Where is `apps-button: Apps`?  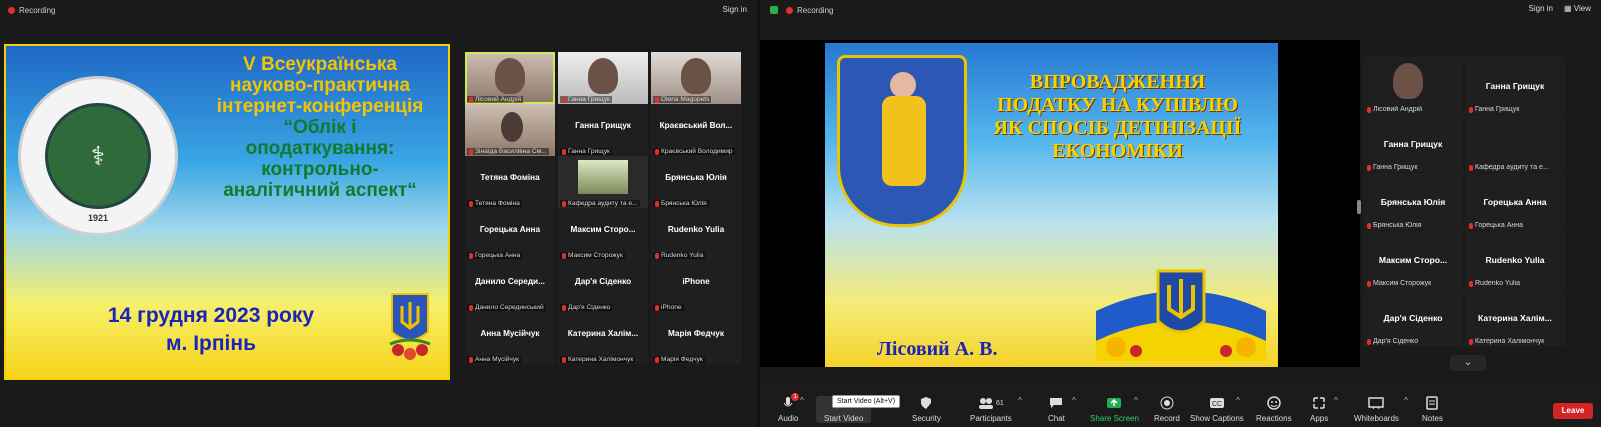 apps-button: Apps is located at coordinates (1319, 409).